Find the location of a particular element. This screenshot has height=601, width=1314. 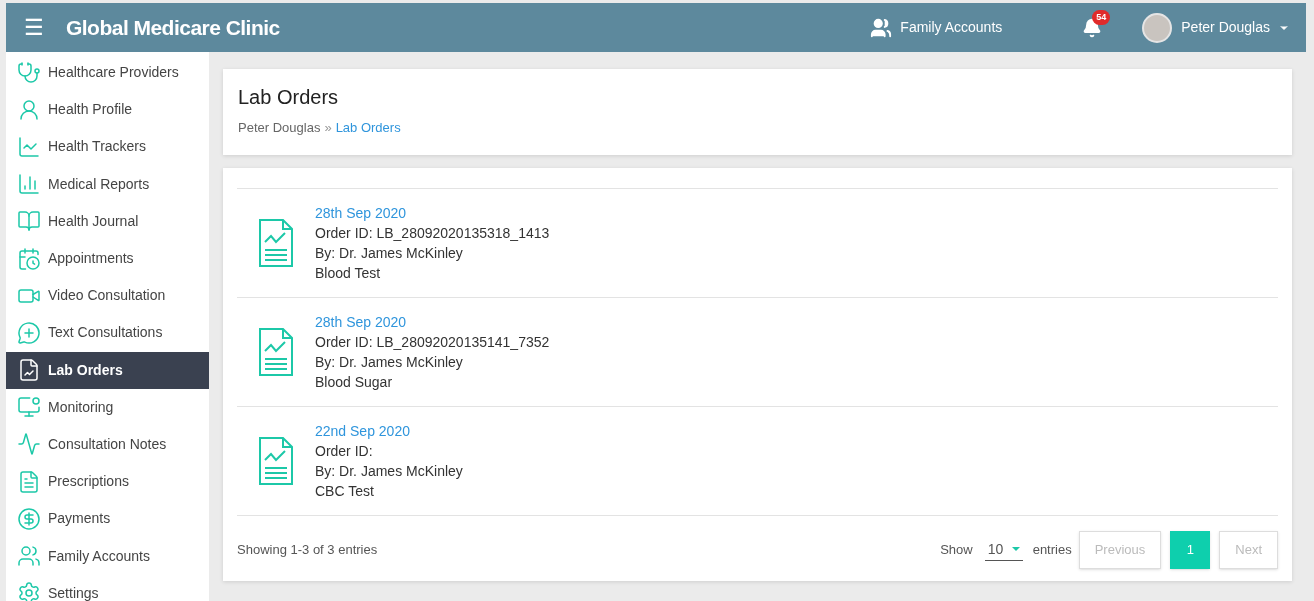

calendar-icon is located at coordinates (29, 258).